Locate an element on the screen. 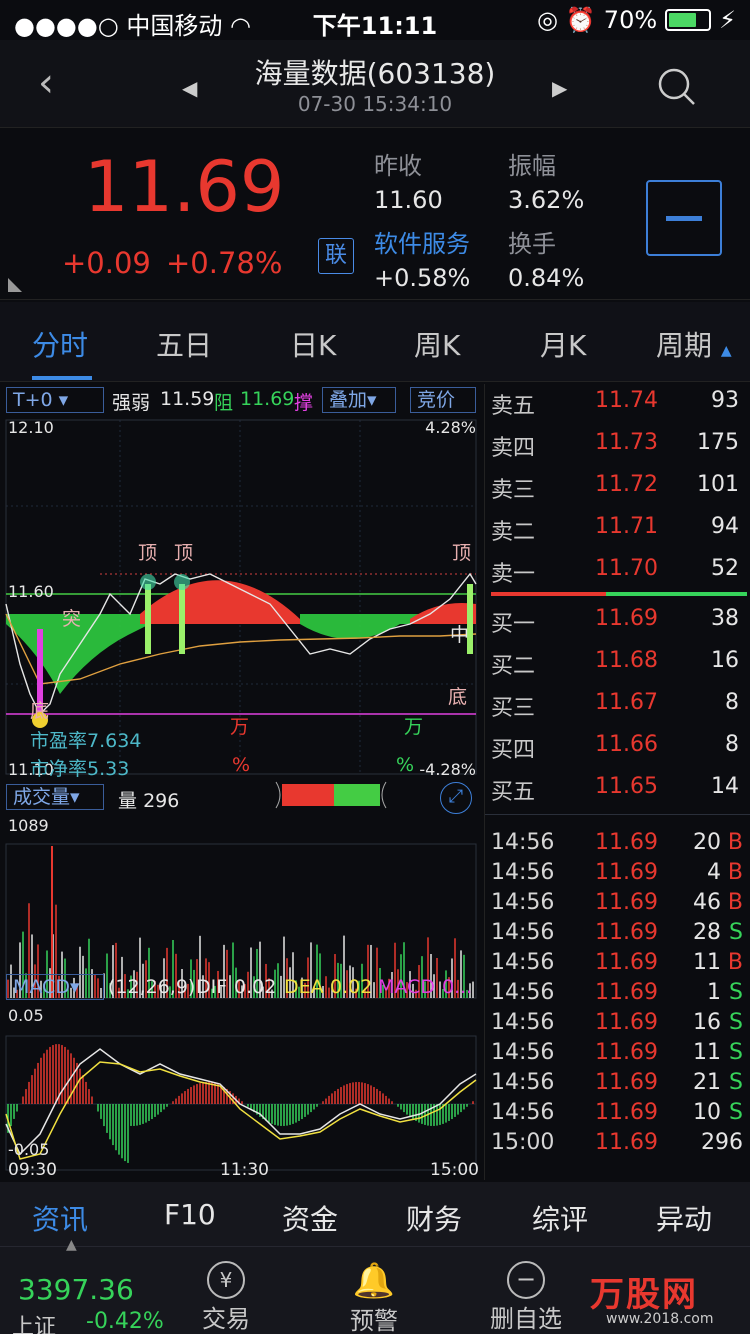  rotation-lock-icon: ◎ is located at coordinates (547, 20).